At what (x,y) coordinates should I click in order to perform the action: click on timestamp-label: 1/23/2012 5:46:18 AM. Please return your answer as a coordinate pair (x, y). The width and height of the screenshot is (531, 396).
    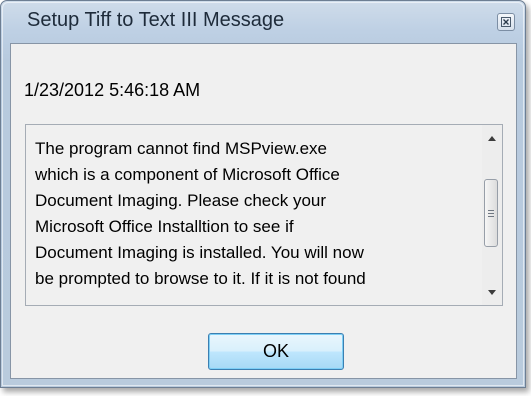
    Looking at the image, I should click on (112, 90).